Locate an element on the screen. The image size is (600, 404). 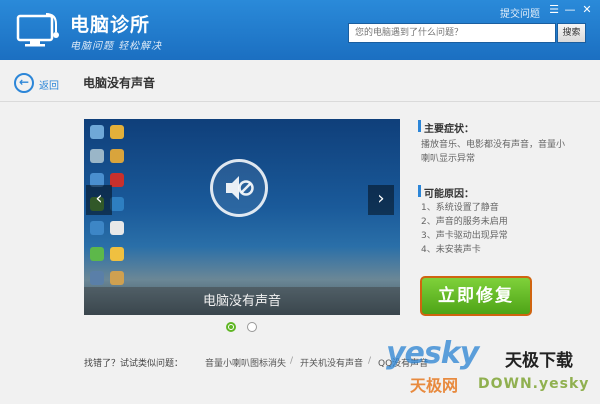
search-button: 搜索 is located at coordinates (571, 33).